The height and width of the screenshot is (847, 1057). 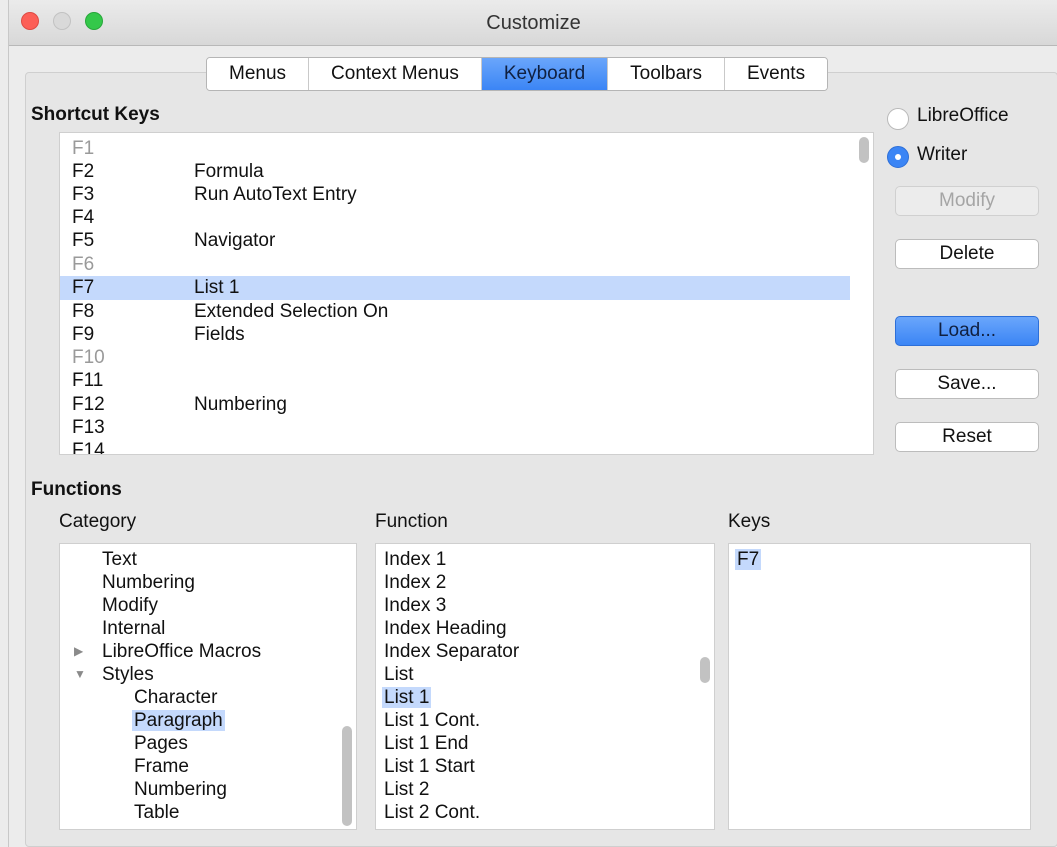 What do you see at coordinates (967, 254) in the screenshot?
I see `delete-button: Delete` at bounding box center [967, 254].